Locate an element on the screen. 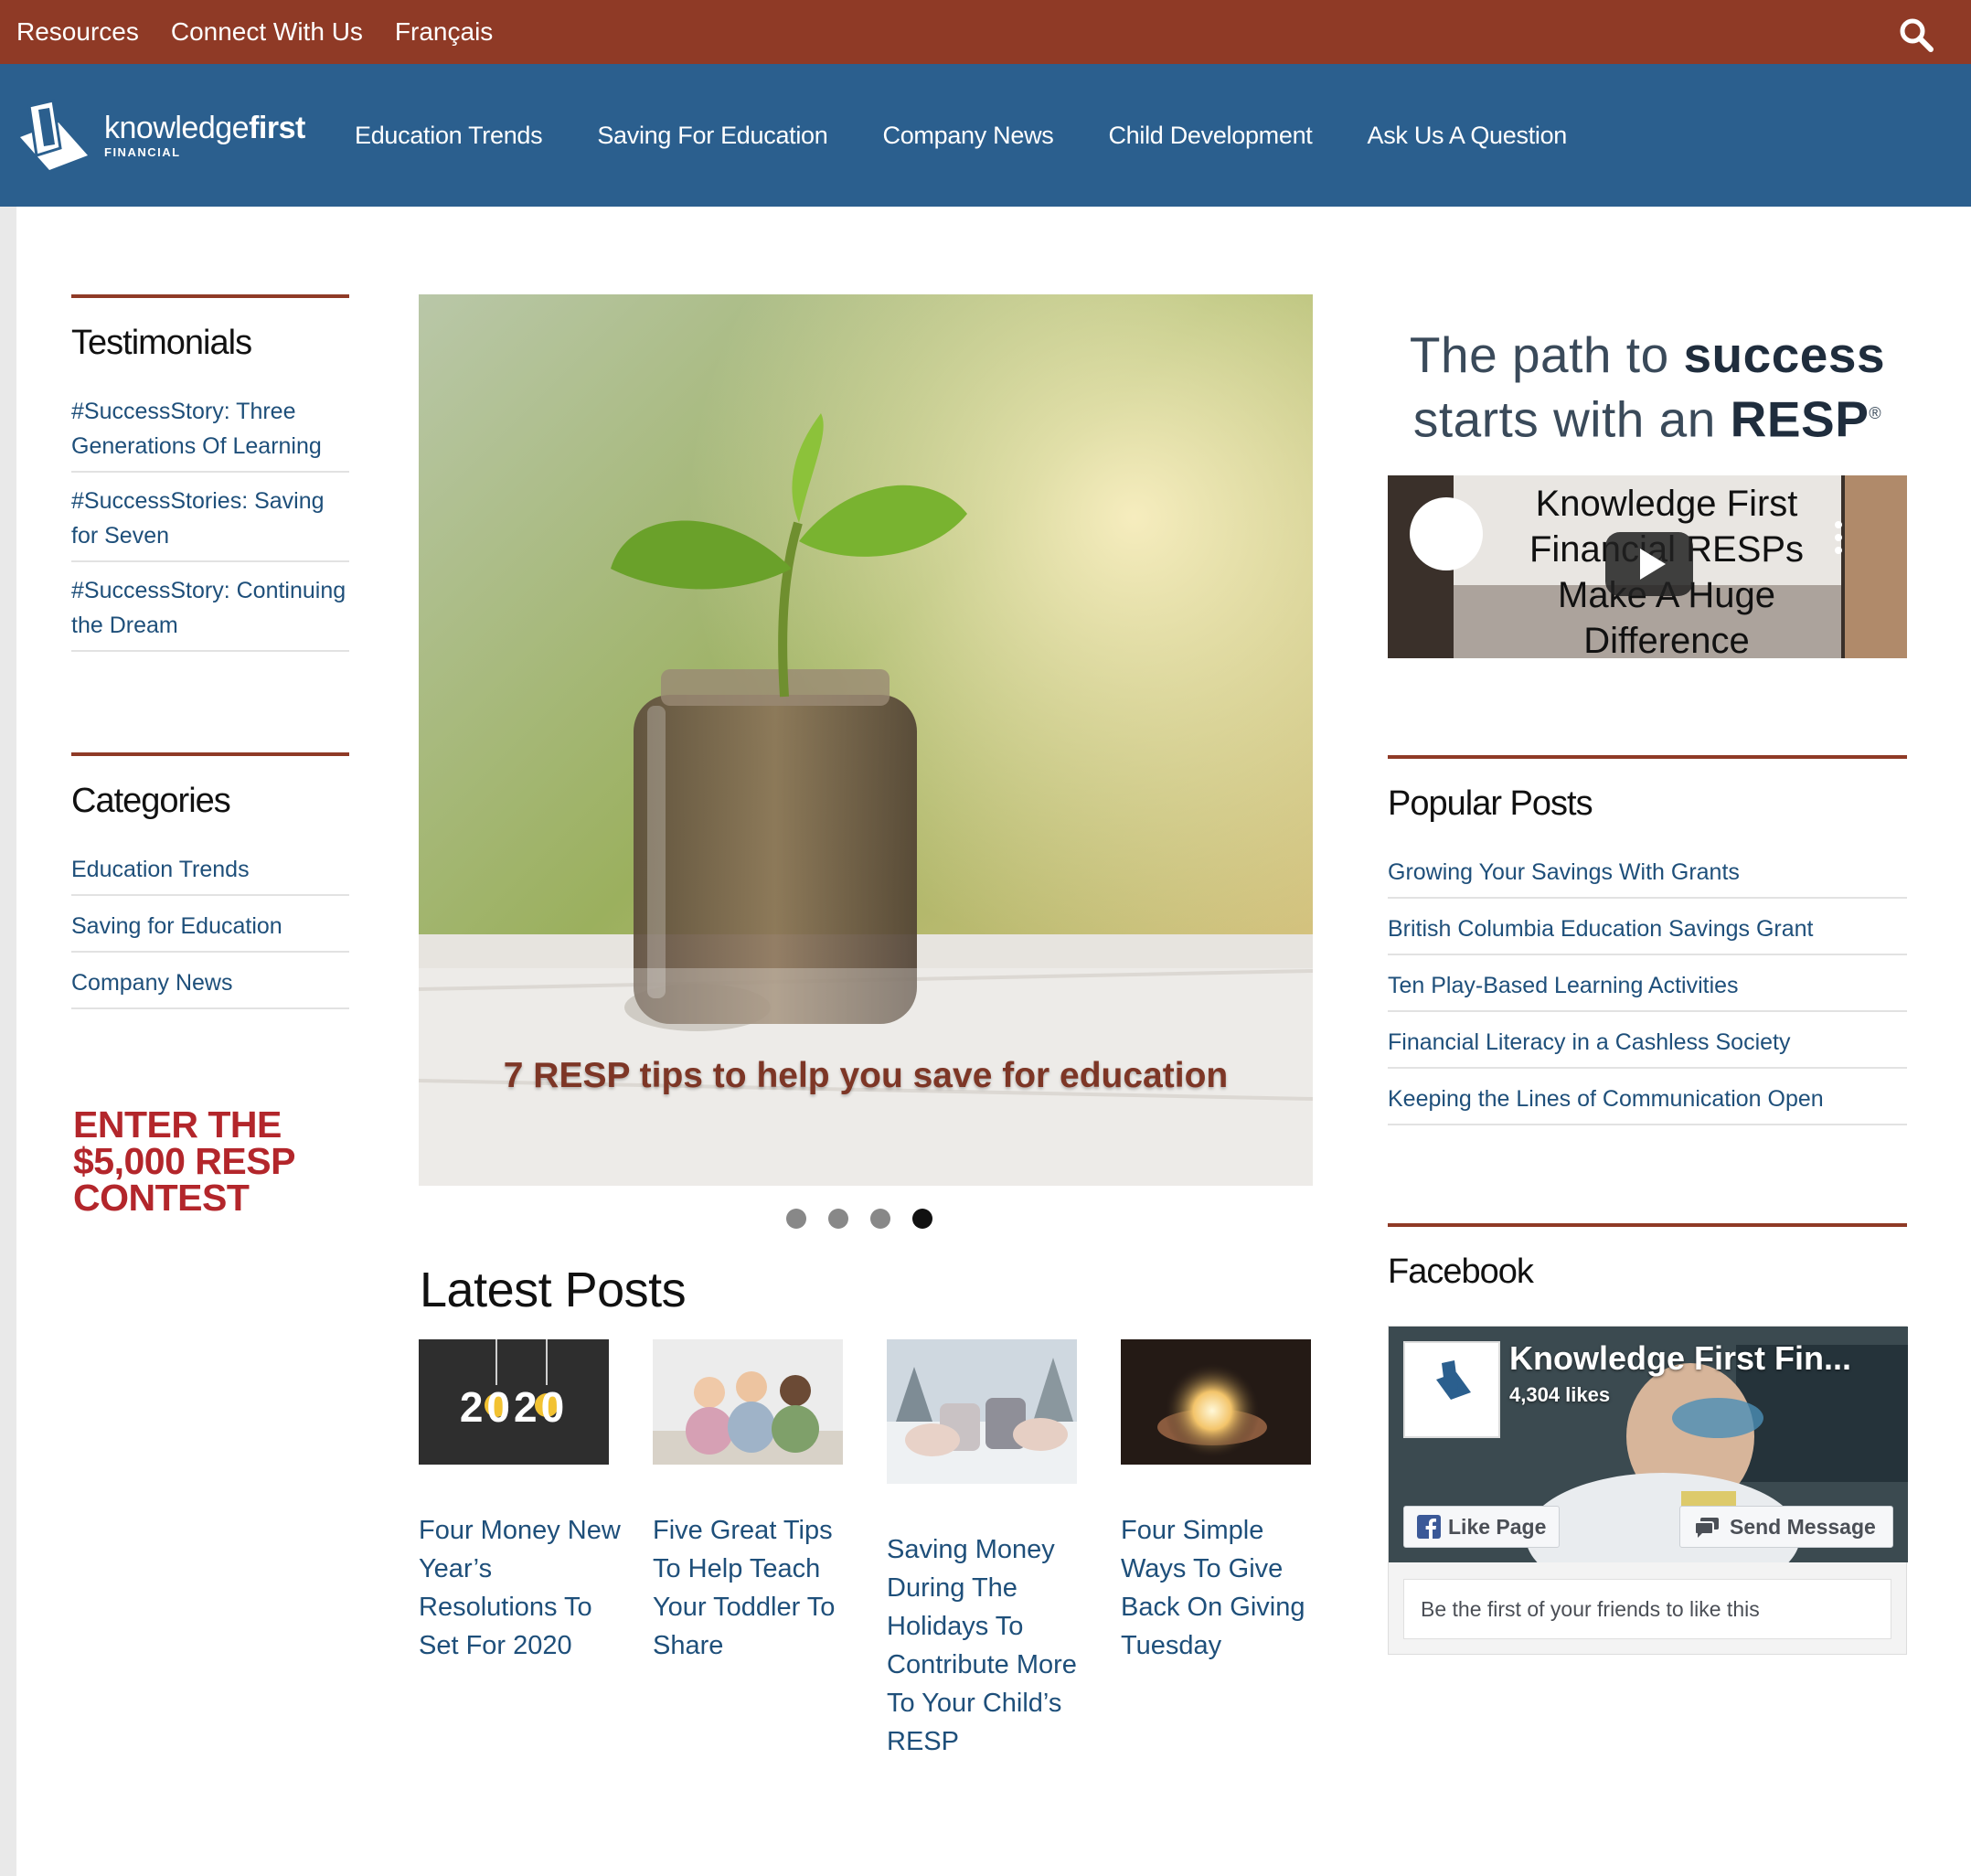 Image resolution: width=1971 pixels, height=1876 pixels. popular-post-link: Financial Literacy in a Cashless Society is located at coordinates (1647, 1040).